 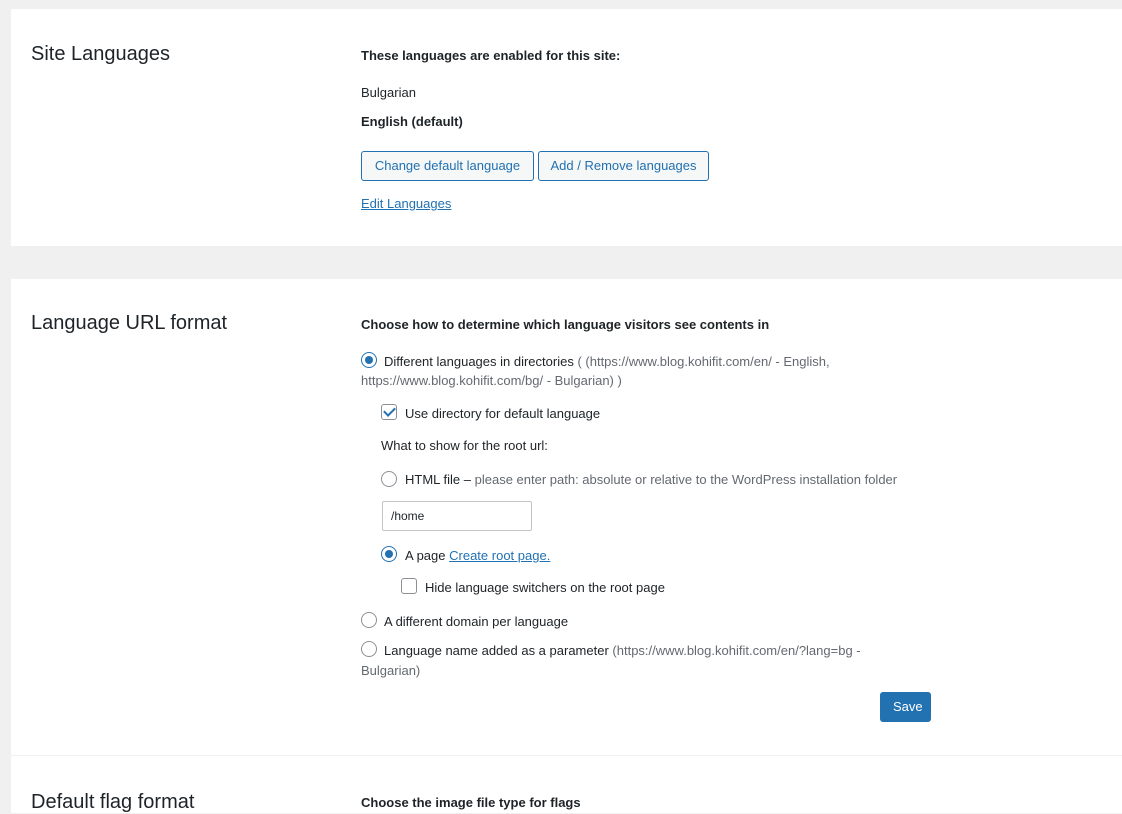 What do you see at coordinates (471, 802) in the screenshot?
I see `flag-format-heading: Choose the image file type for flags` at bounding box center [471, 802].